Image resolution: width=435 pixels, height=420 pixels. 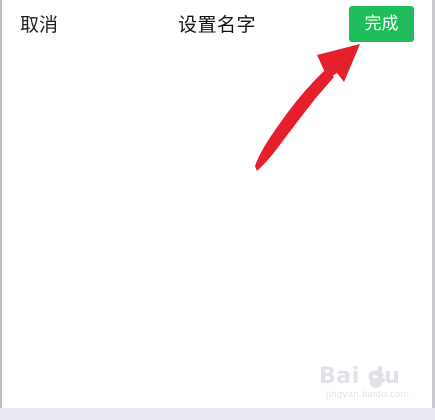 What do you see at coordinates (377, 379) in the screenshot?
I see `paw-icon` at bounding box center [377, 379].